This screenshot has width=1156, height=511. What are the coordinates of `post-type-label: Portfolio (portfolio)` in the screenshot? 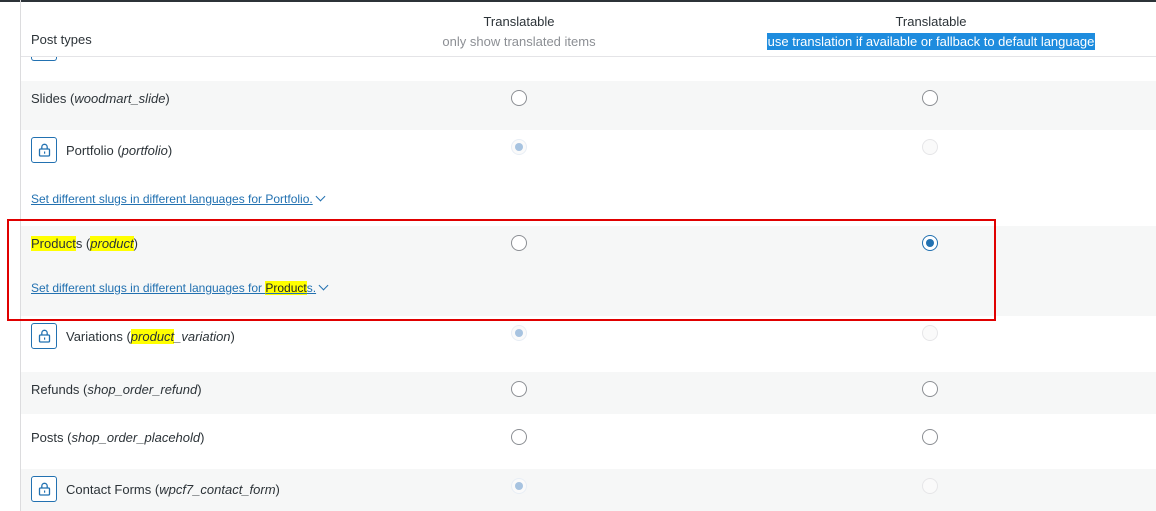 It's located at (119, 150).